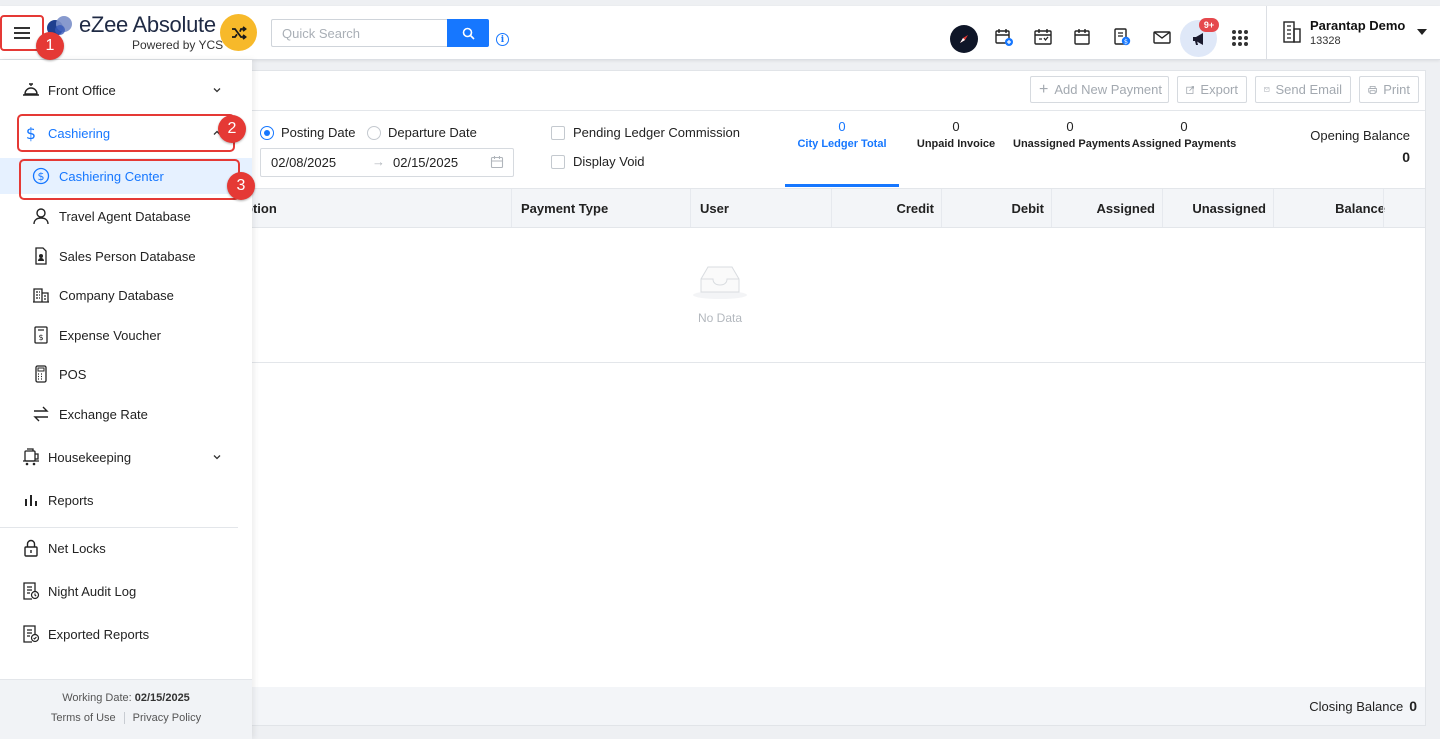 The height and width of the screenshot is (739, 1440). What do you see at coordinates (318, 132) in the screenshot?
I see `posting-date-label: Posting Date` at bounding box center [318, 132].